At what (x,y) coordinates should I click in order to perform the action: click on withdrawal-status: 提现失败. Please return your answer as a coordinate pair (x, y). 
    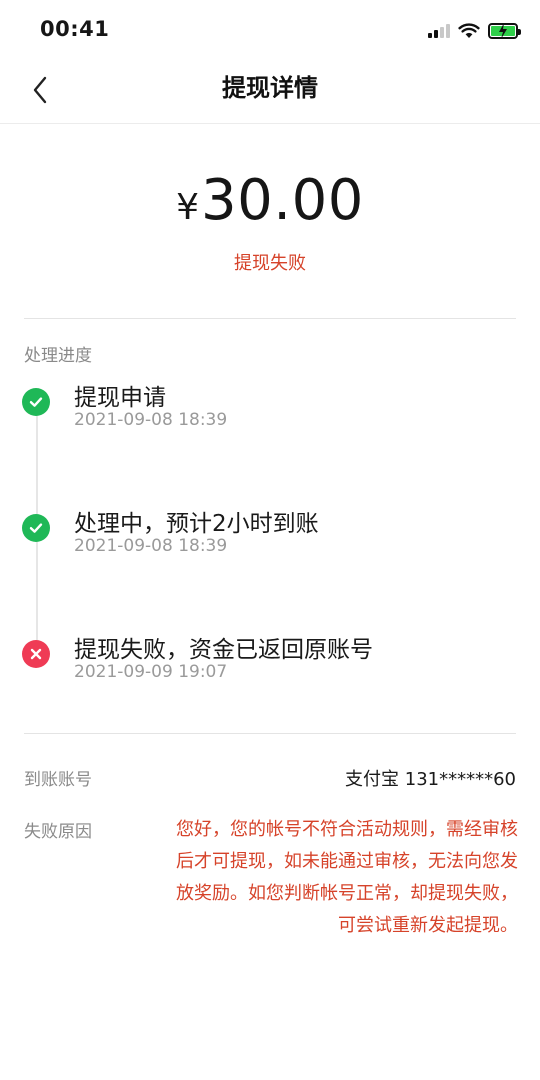
    Looking at the image, I should click on (270, 263).